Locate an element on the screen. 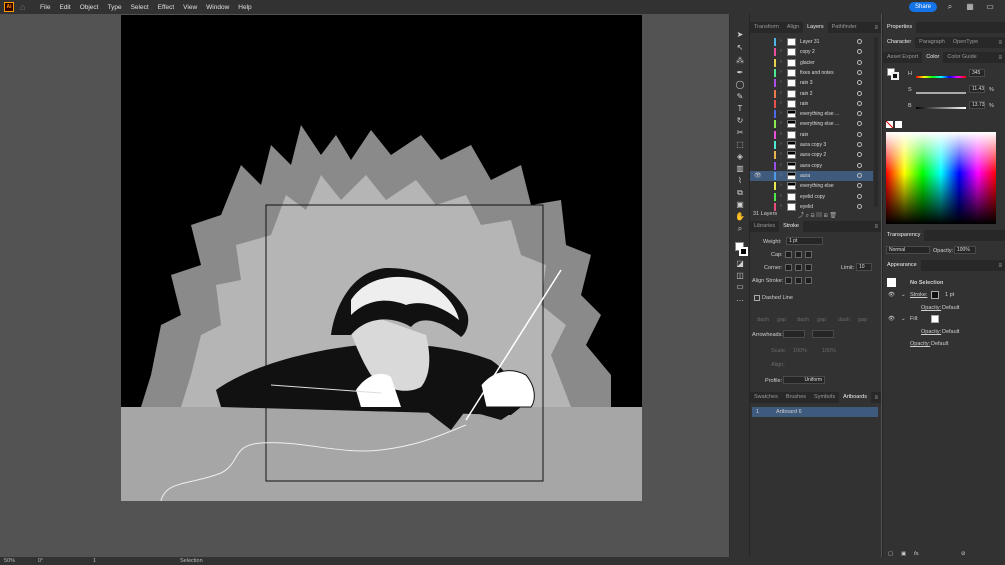  layer-name: aura copy 3 is located at coordinates (813, 145).